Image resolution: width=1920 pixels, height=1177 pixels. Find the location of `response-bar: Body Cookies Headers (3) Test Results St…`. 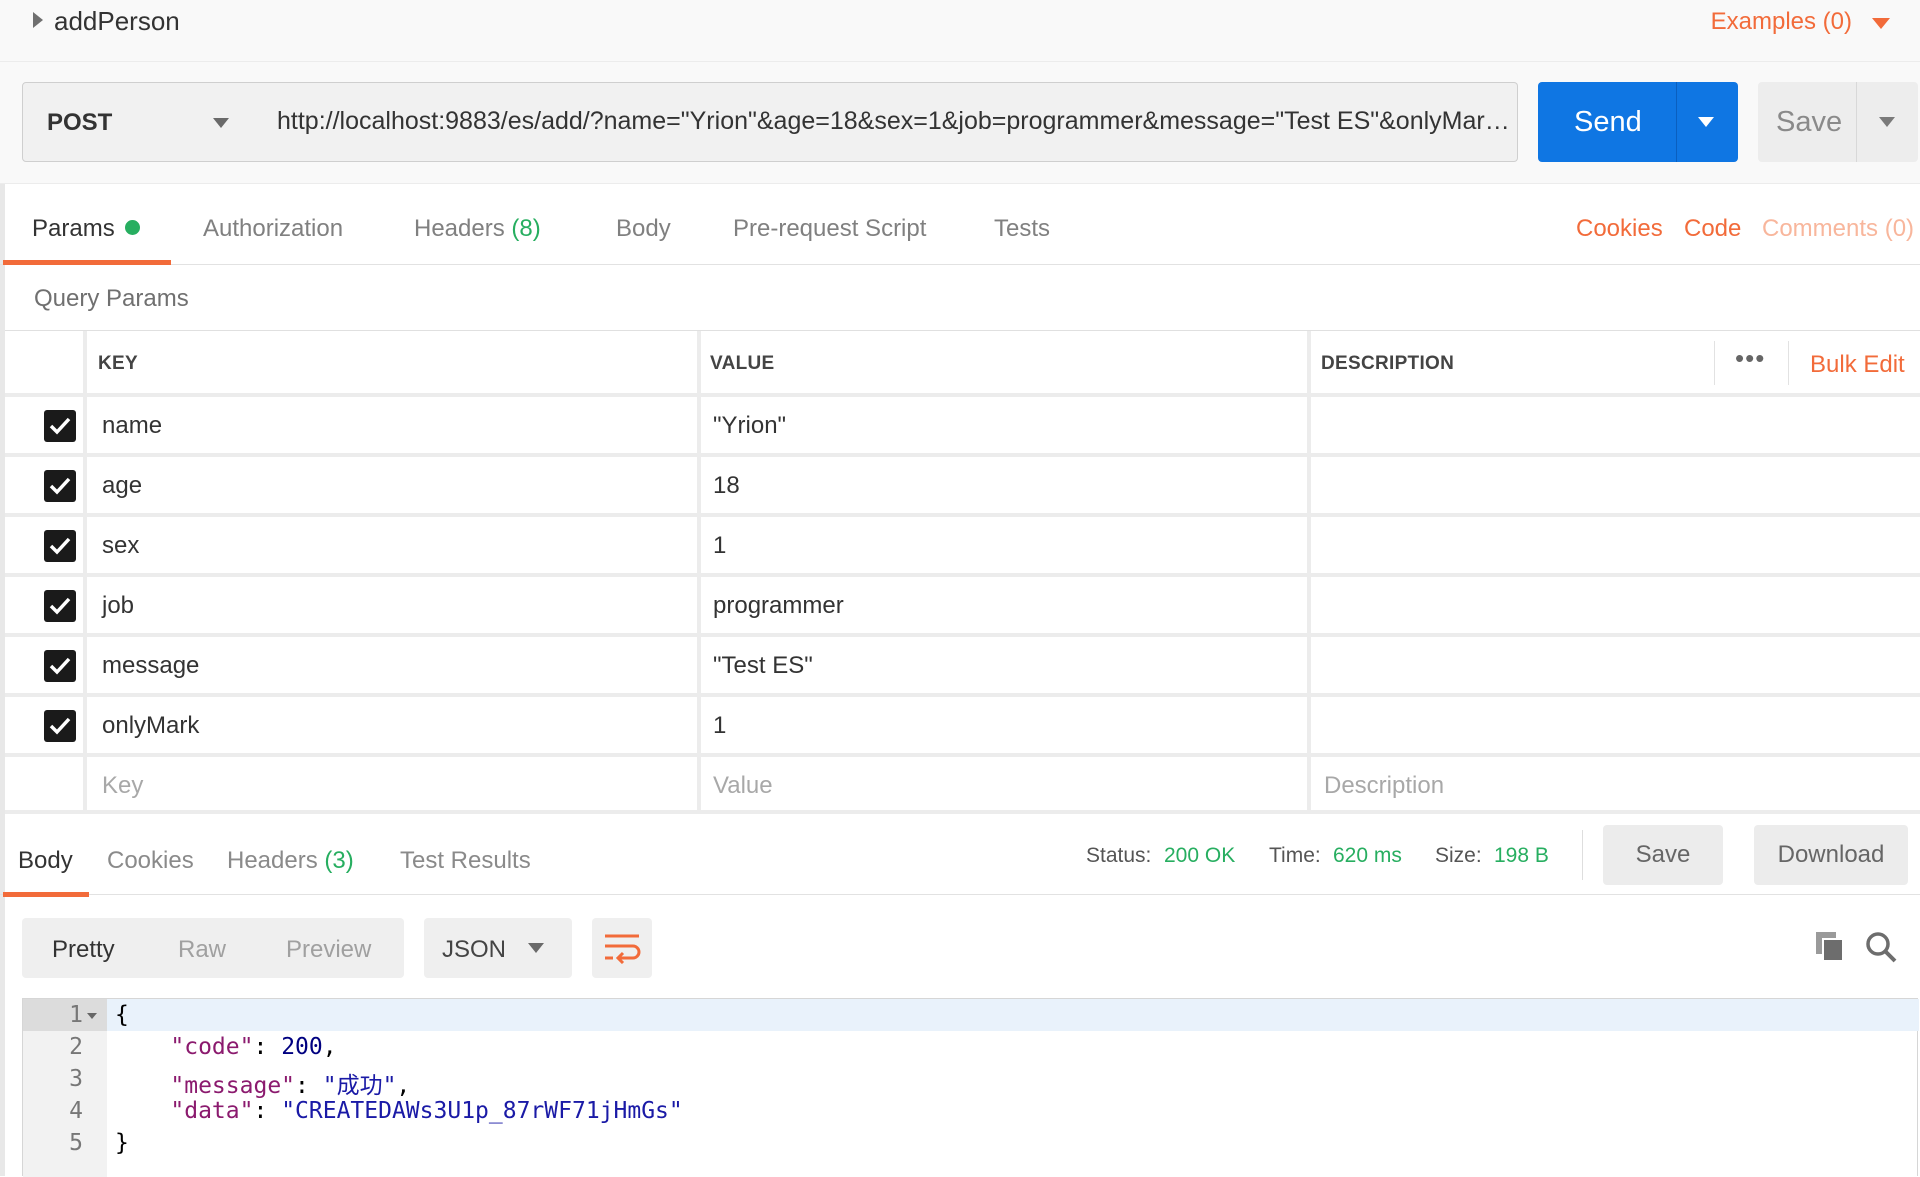

response-bar: Body Cookies Headers (3) Test Results St… is located at coordinates (960, 856).